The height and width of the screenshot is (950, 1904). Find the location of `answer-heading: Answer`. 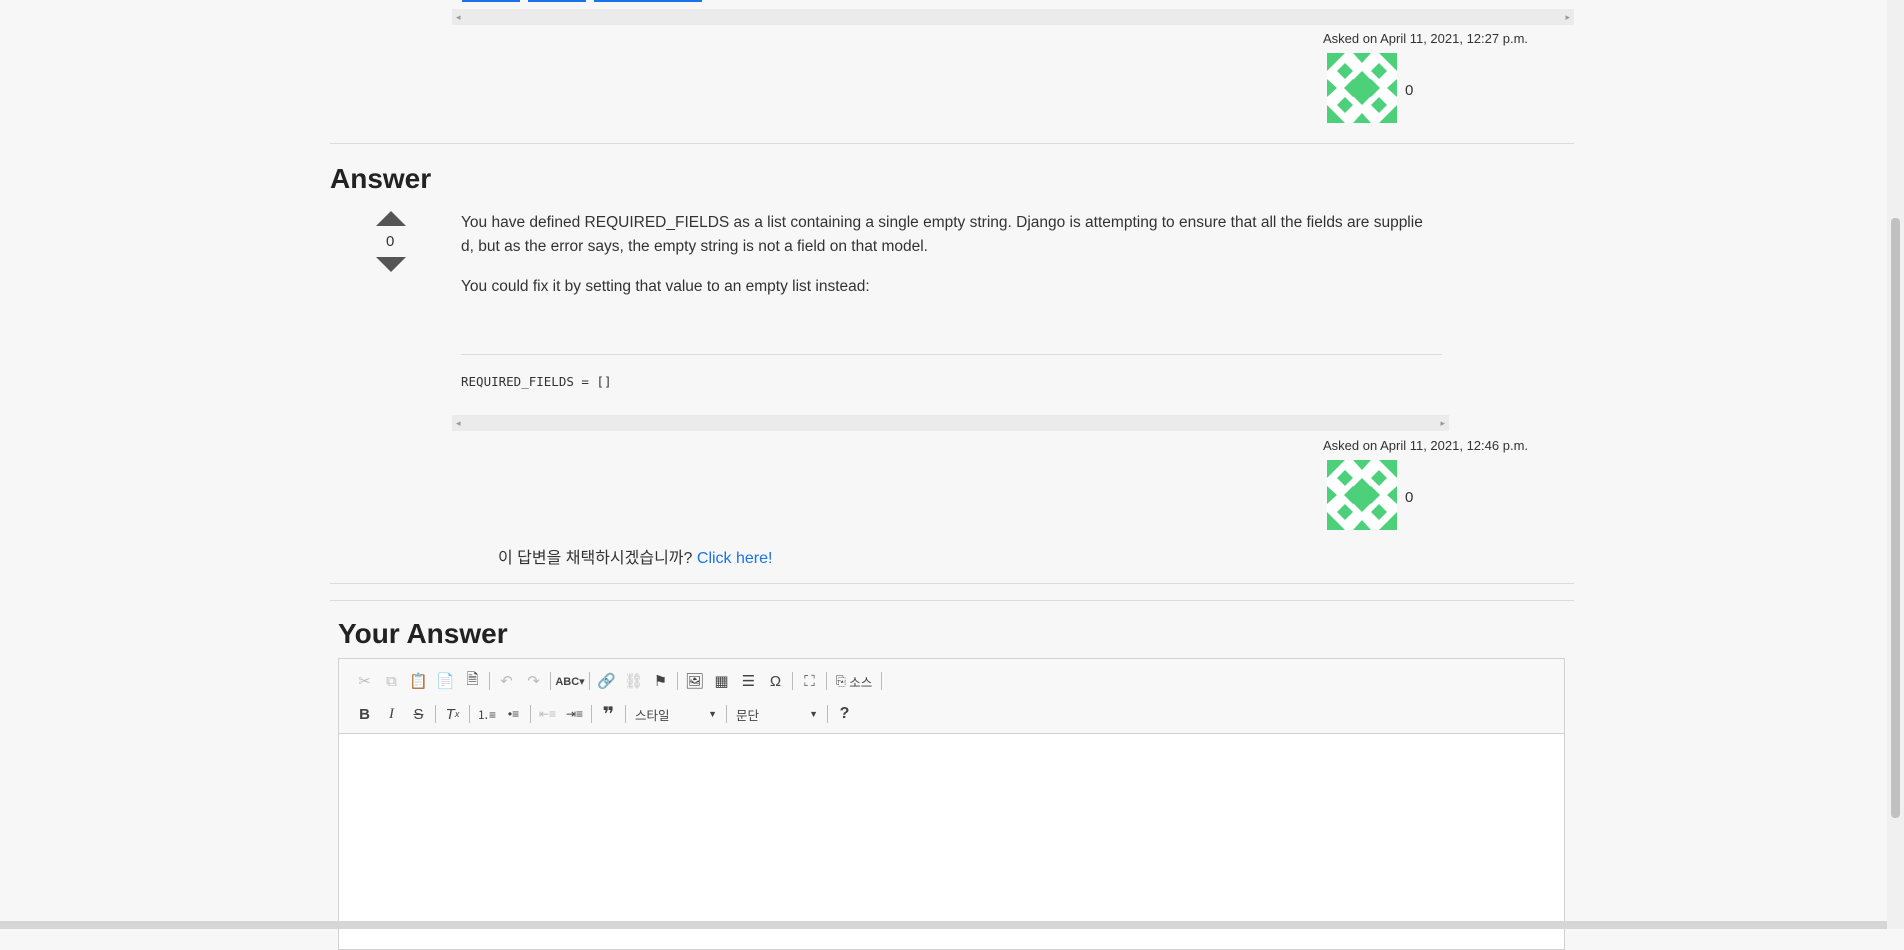

answer-heading: Answer is located at coordinates (381, 178).